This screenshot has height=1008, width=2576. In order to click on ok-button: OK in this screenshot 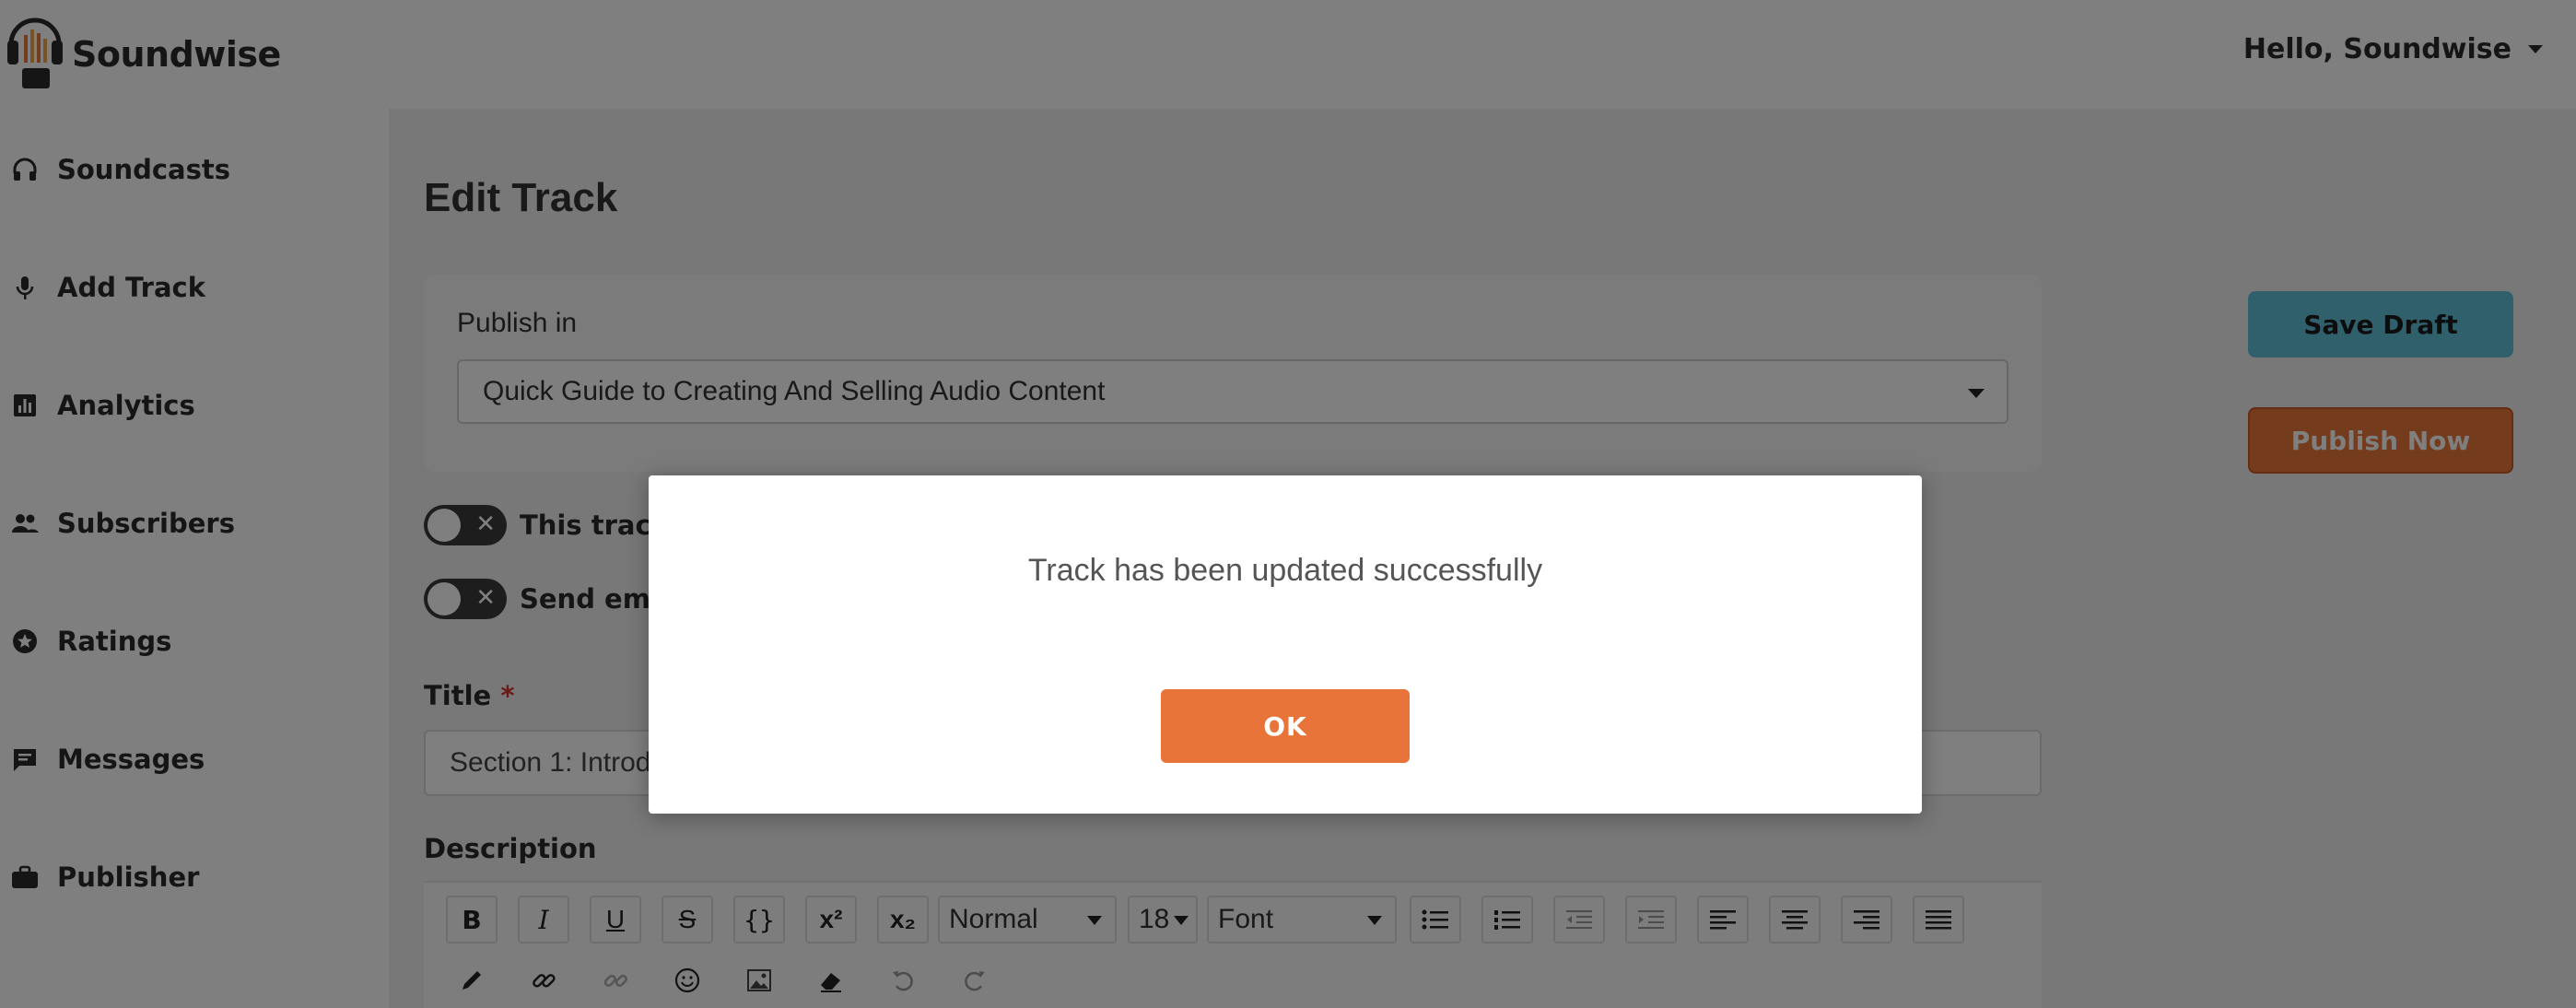, I will do `click(1285, 726)`.